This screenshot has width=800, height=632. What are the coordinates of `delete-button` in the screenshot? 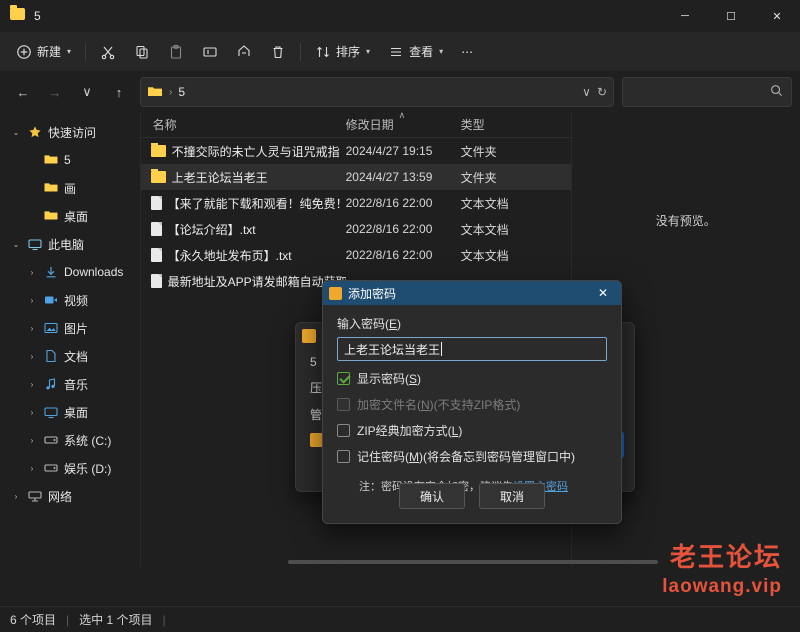 It's located at (278, 52).